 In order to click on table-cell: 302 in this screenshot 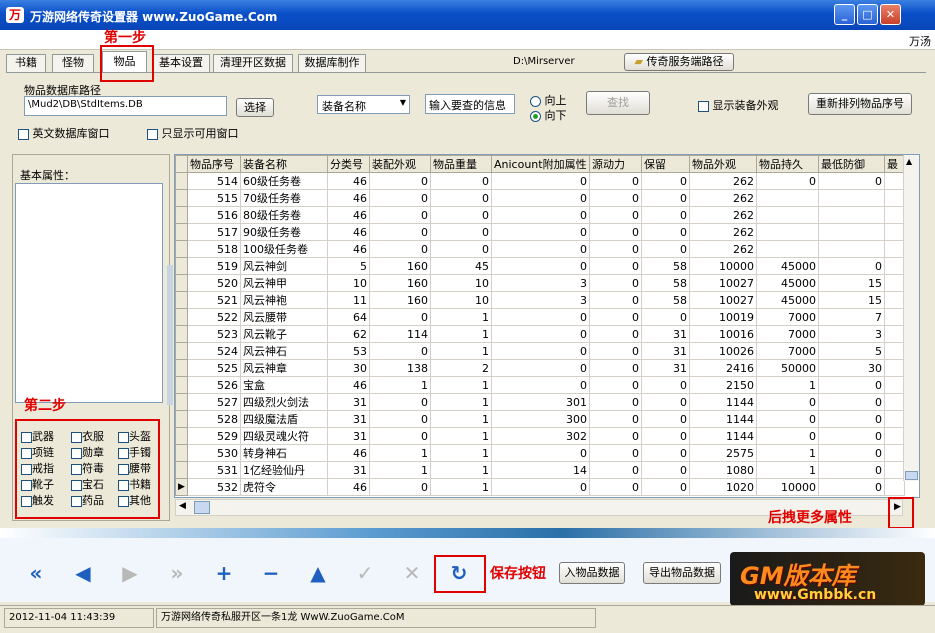, I will do `click(540, 436)`.